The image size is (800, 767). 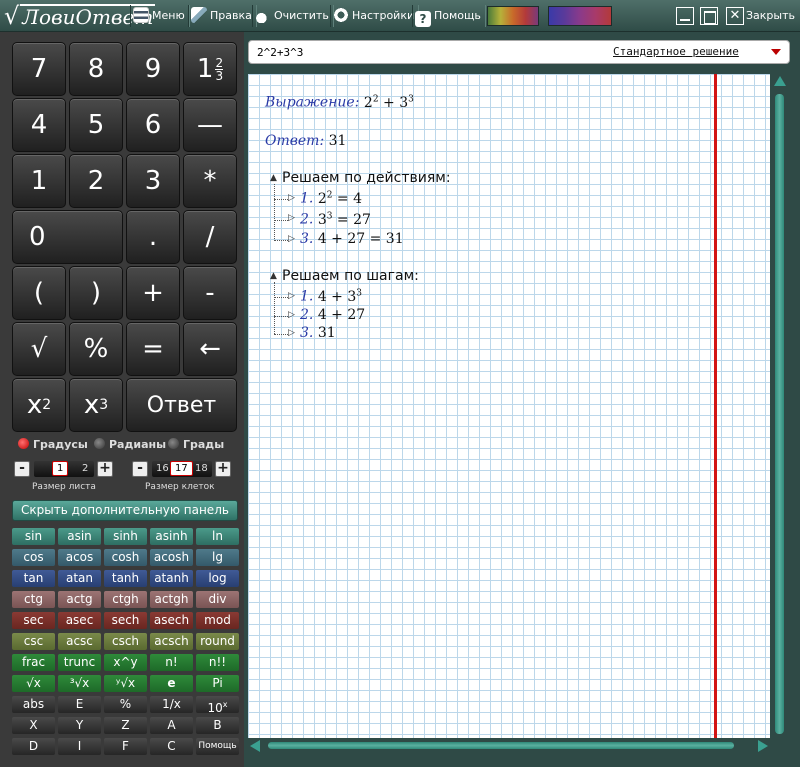 What do you see at coordinates (33, 746) in the screenshot?
I see `var-d: D` at bounding box center [33, 746].